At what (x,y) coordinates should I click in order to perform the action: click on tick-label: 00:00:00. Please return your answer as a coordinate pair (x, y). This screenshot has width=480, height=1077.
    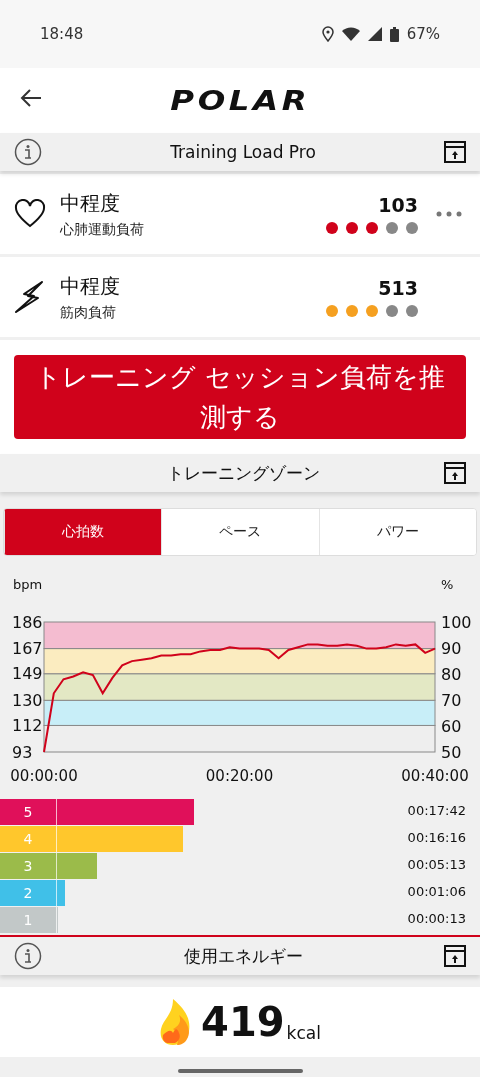
    Looking at the image, I should click on (44, 776).